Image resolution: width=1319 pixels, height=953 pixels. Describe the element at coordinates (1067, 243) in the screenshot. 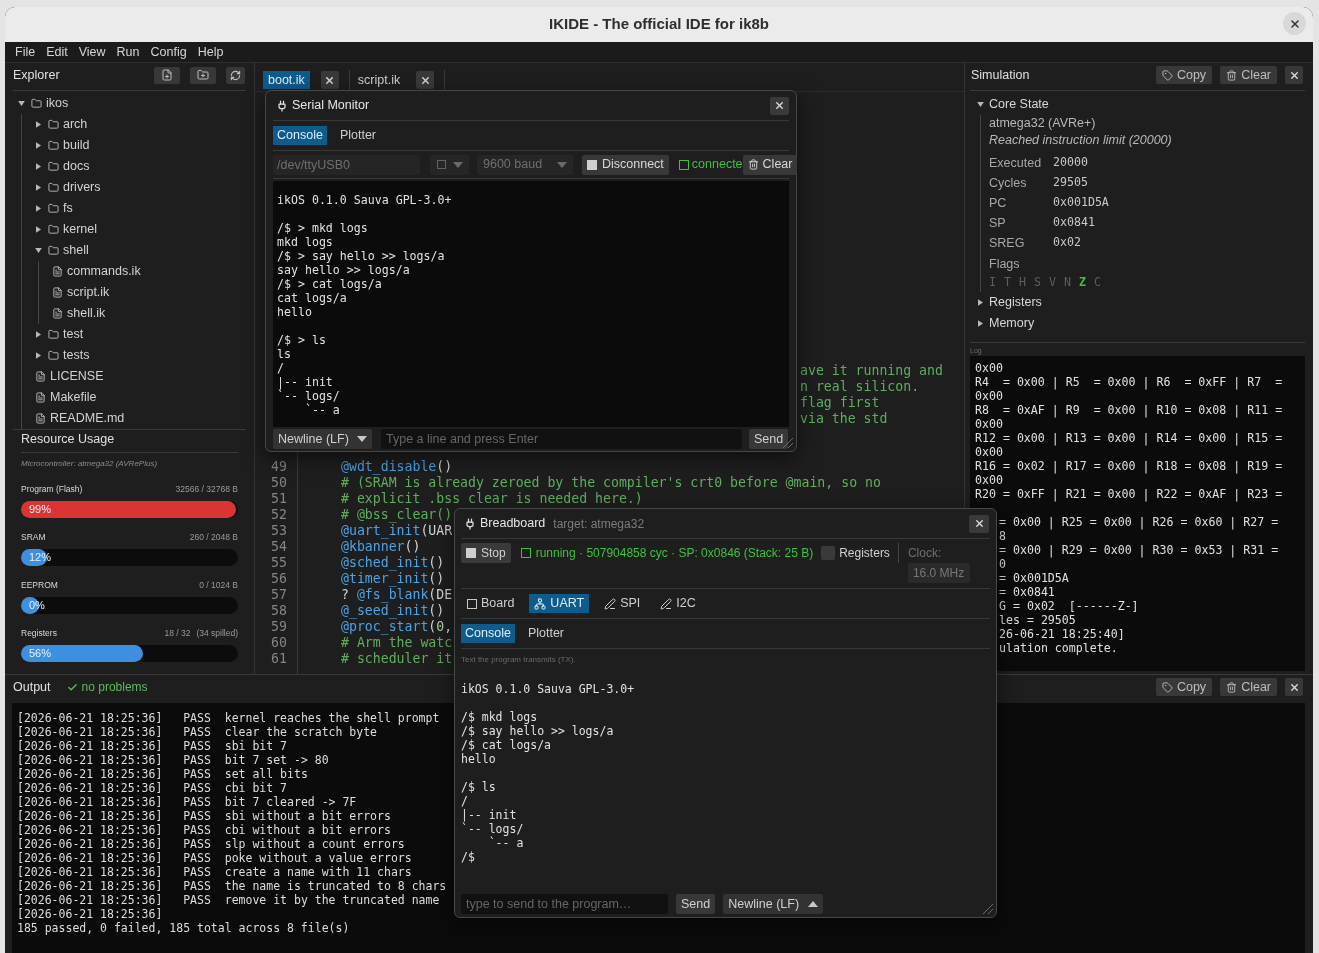

I see `field-value: 0x02` at that location.